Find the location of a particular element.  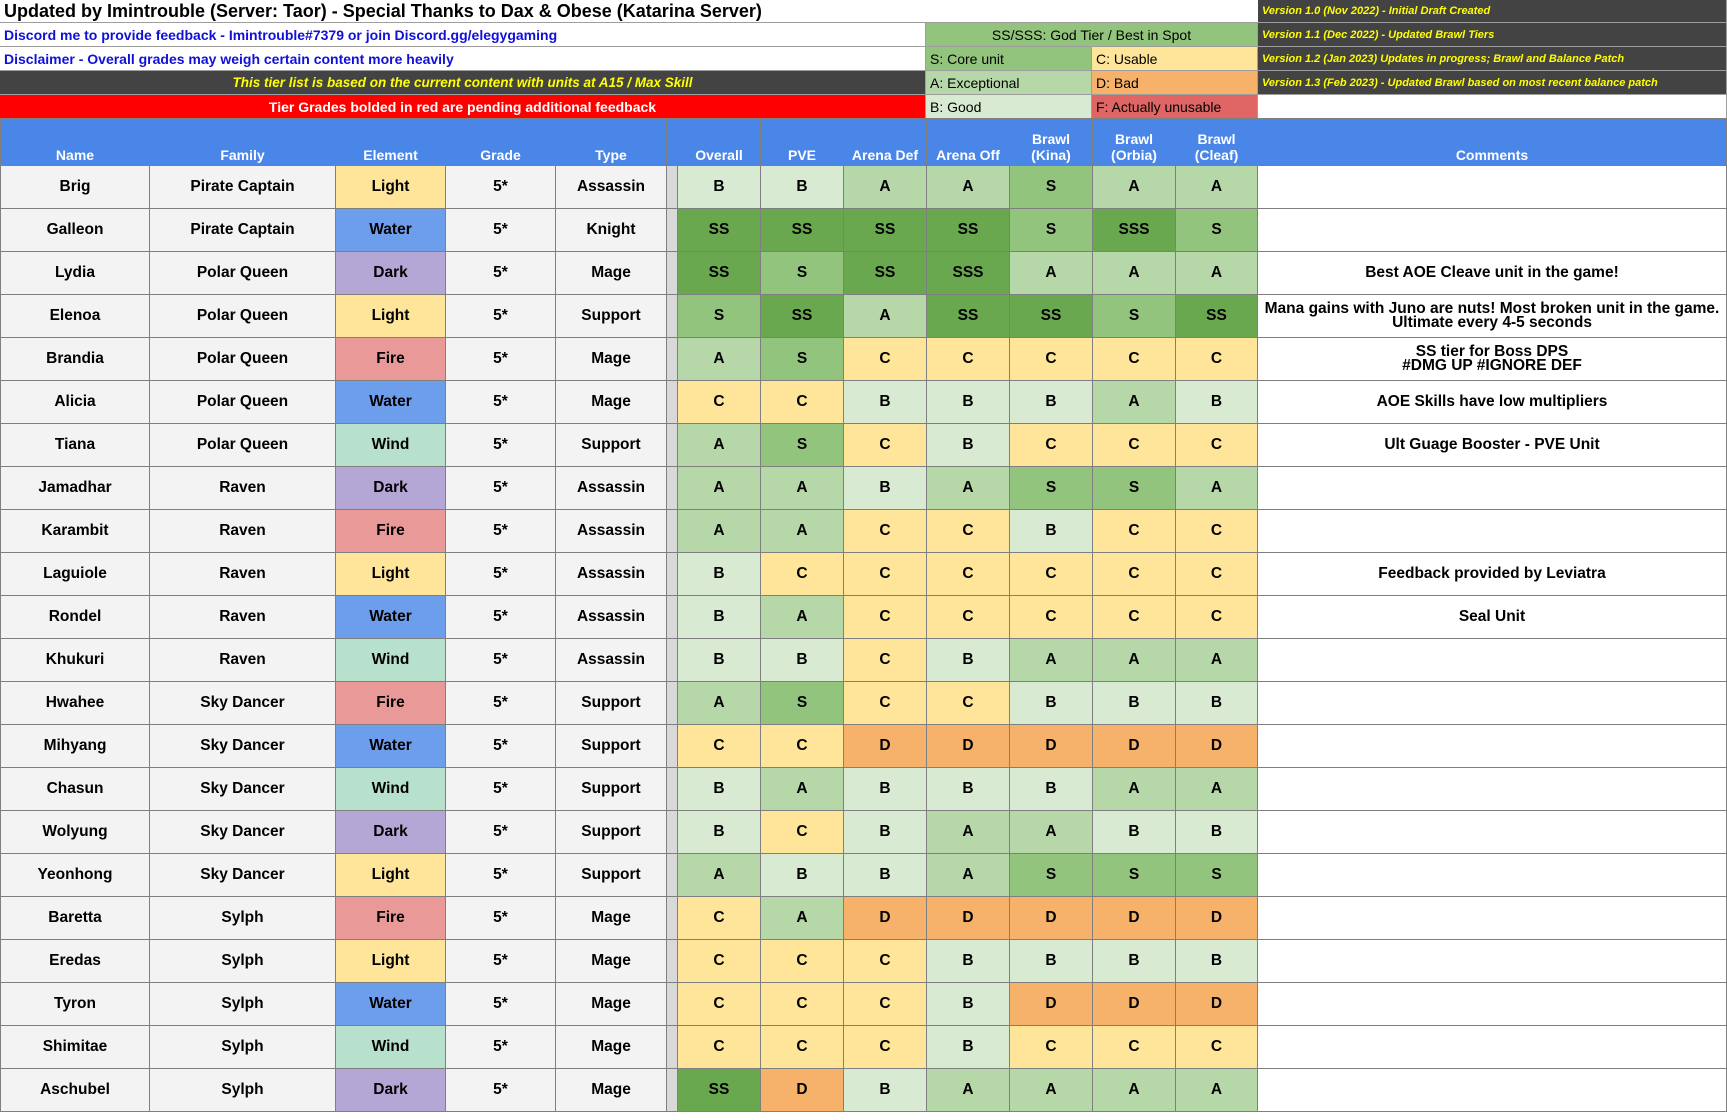

cell-tier-overall: C is located at coordinates (719, 961).